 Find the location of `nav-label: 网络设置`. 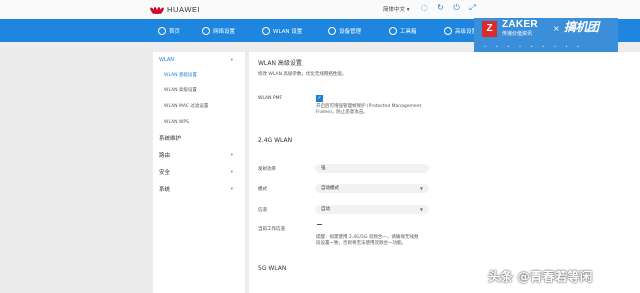

nav-label: 网络设置 is located at coordinates (224, 31).